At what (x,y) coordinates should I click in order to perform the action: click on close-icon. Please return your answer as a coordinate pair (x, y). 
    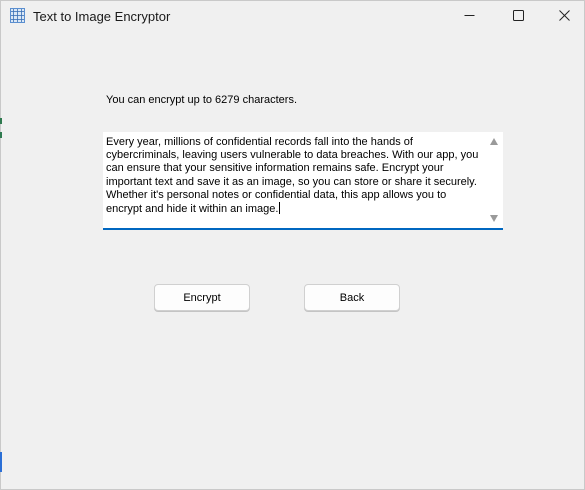
    Looking at the image, I should click on (564, 17).